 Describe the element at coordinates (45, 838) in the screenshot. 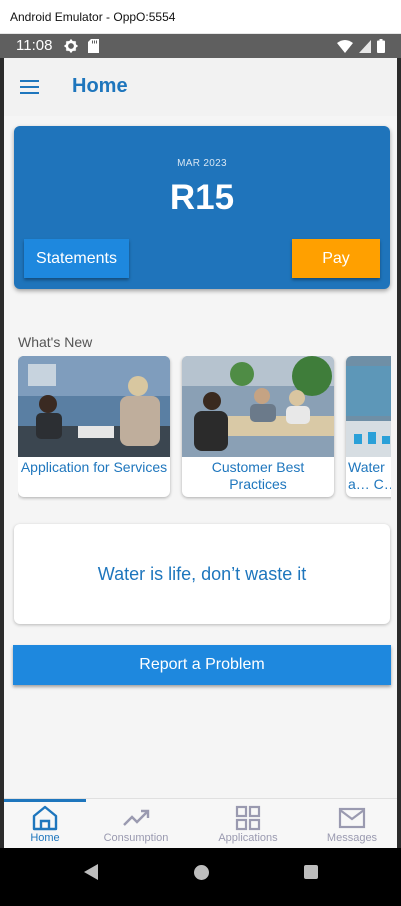

I see `nav-label: Home` at that location.